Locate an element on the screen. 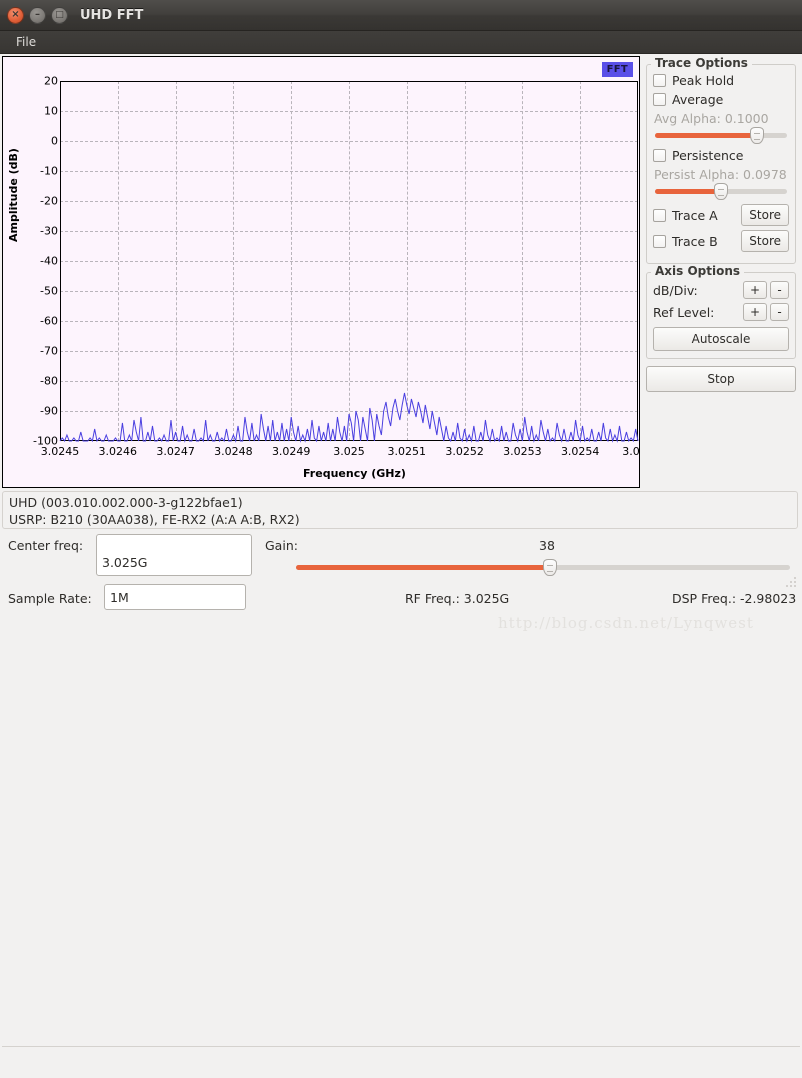  peak-hold-row: Peak Hold is located at coordinates (721, 80).